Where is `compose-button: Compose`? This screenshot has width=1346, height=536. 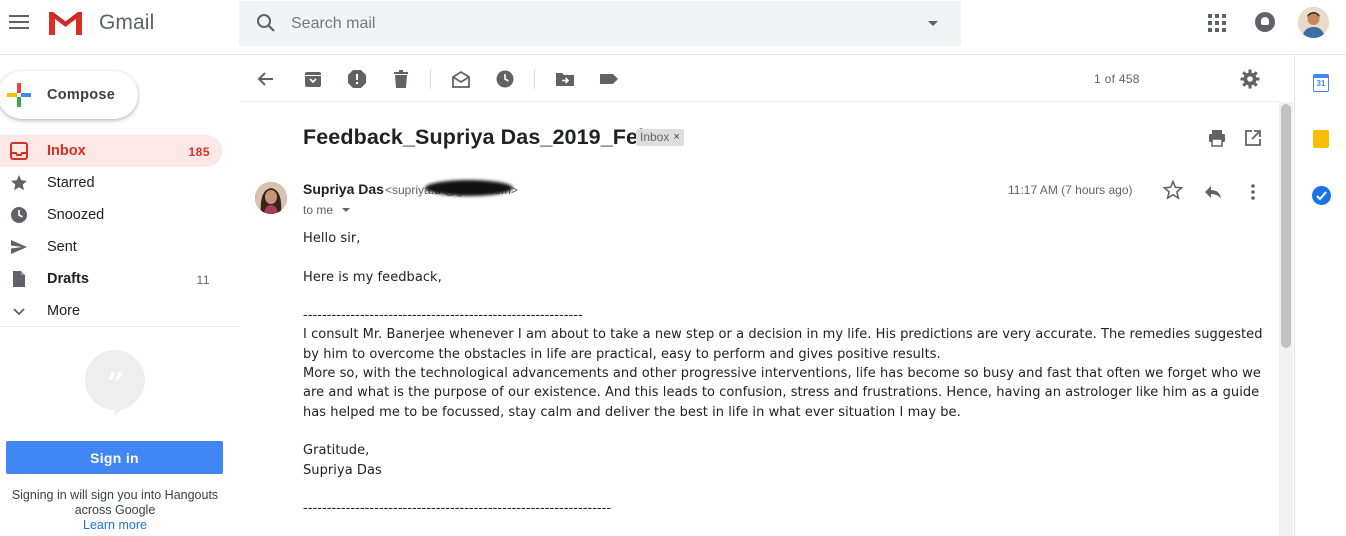
compose-button: Compose is located at coordinates (69, 95).